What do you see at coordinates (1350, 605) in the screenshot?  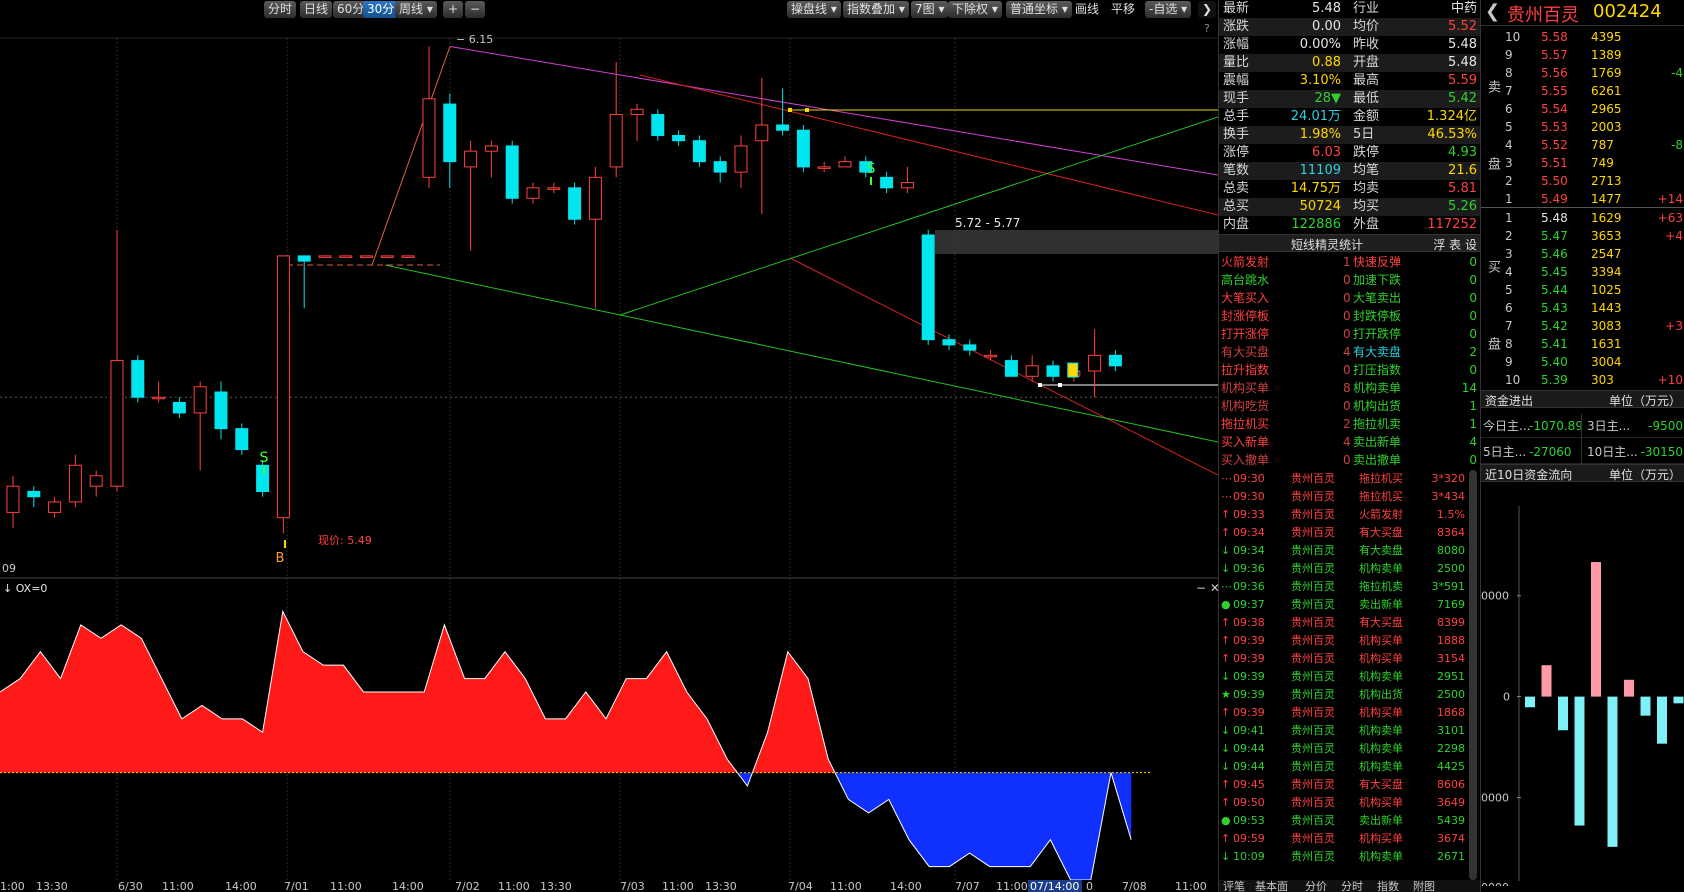 I see `event-row: ● 09:37 贵州百灵 卖出新单 7169` at bounding box center [1350, 605].